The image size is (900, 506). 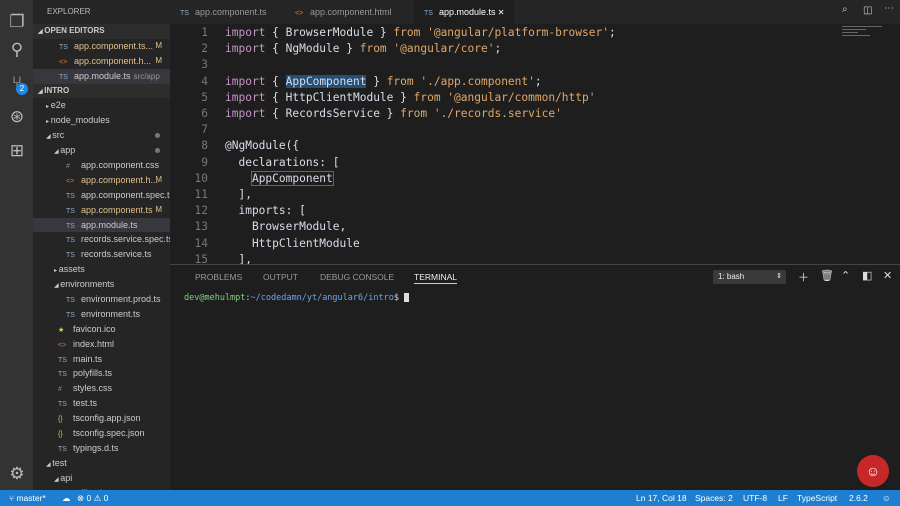 I want to click on folder-item: ◢ app, so click(x=101, y=150).